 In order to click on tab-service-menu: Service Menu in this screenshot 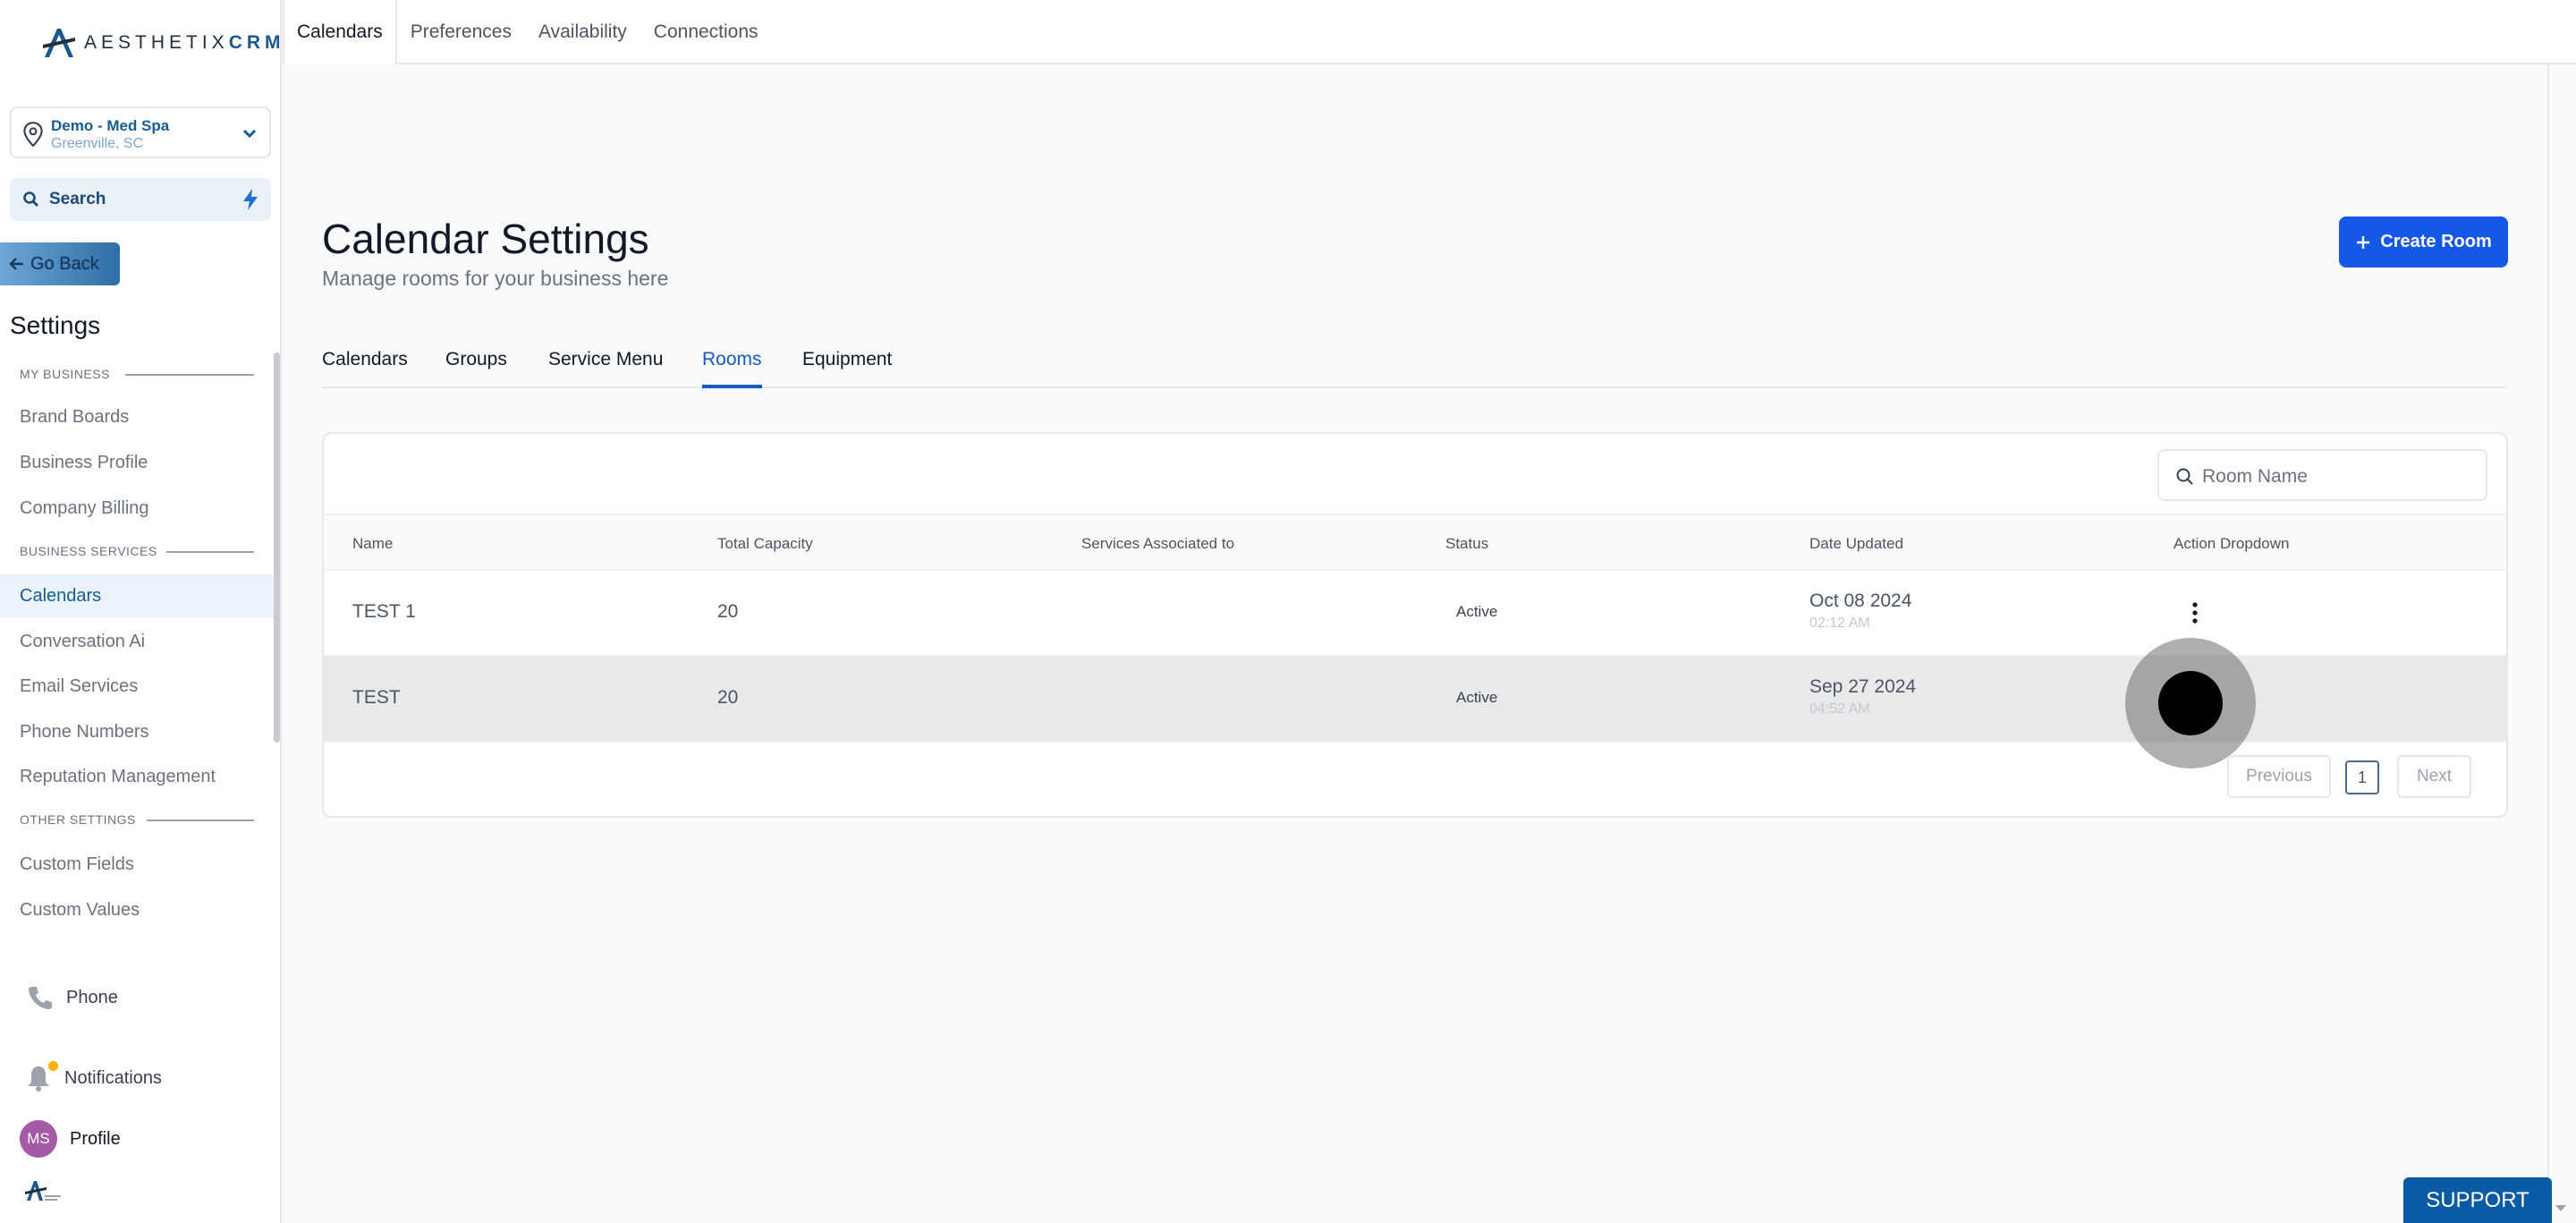, I will do `click(605, 368)`.